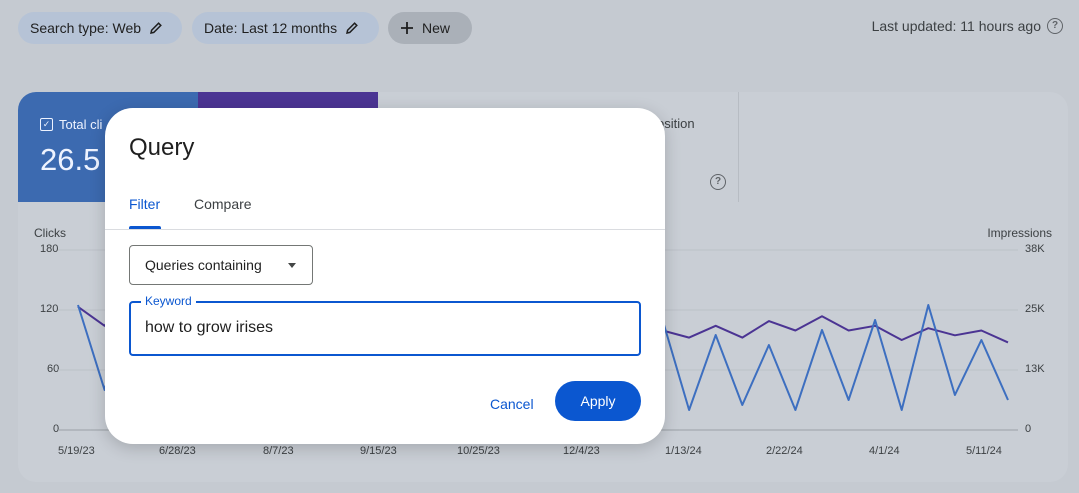 This screenshot has width=1079, height=493. I want to click on x-tick: 4/1/24, so click(884, 451).